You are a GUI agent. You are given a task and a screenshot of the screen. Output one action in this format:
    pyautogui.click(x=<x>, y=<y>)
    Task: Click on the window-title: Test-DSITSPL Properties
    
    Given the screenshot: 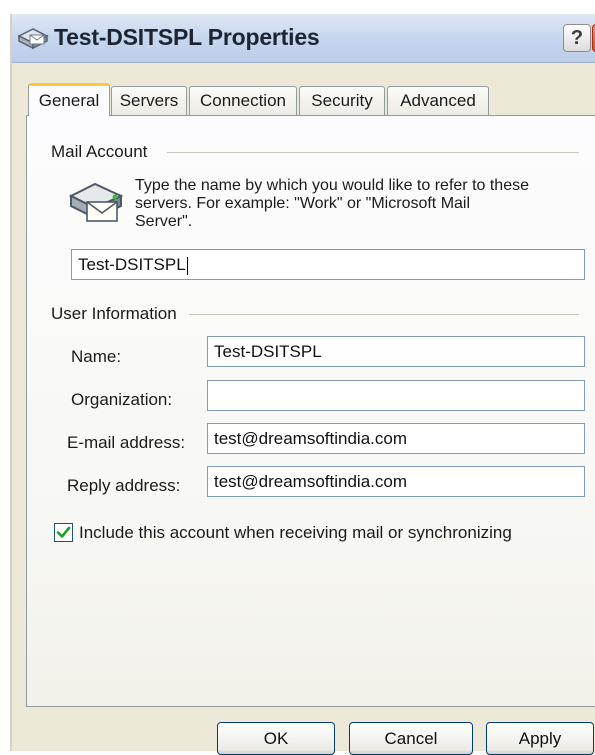 What is the action you would take?
    pyautogui.click(x=187, y=37)
    